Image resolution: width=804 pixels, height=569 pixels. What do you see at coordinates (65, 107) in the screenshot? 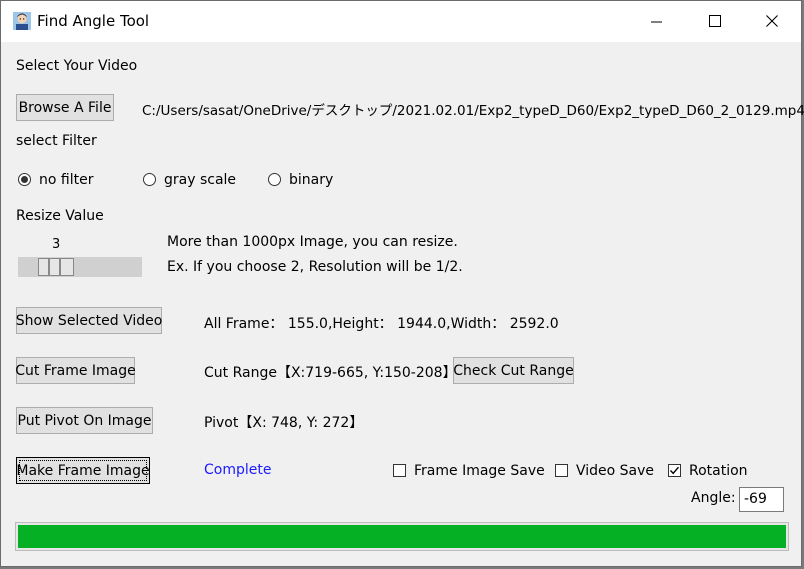
I see `browse-file-button: Browse A File` at bounding box center [65, 107].